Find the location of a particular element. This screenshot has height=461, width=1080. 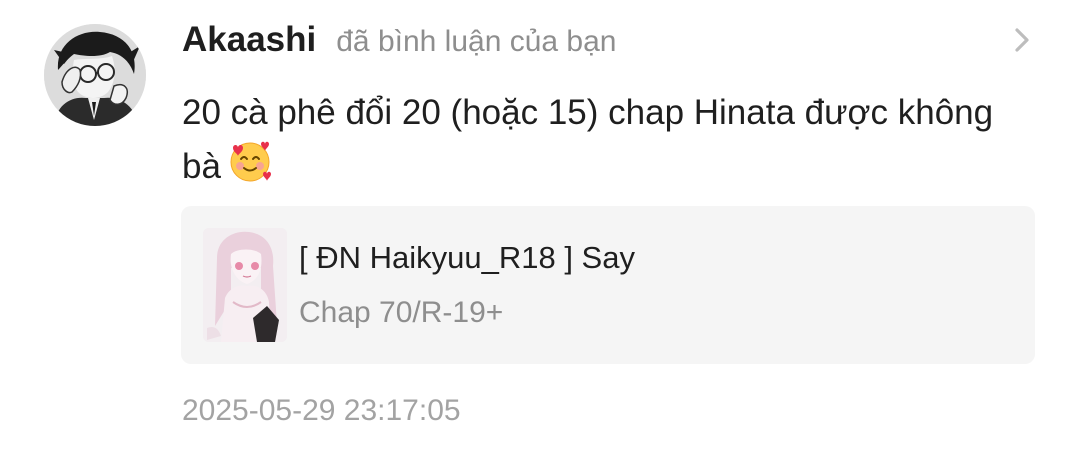

notification-header: Akaashi đã bình luận của bạn is located at coordinates (399, 42).